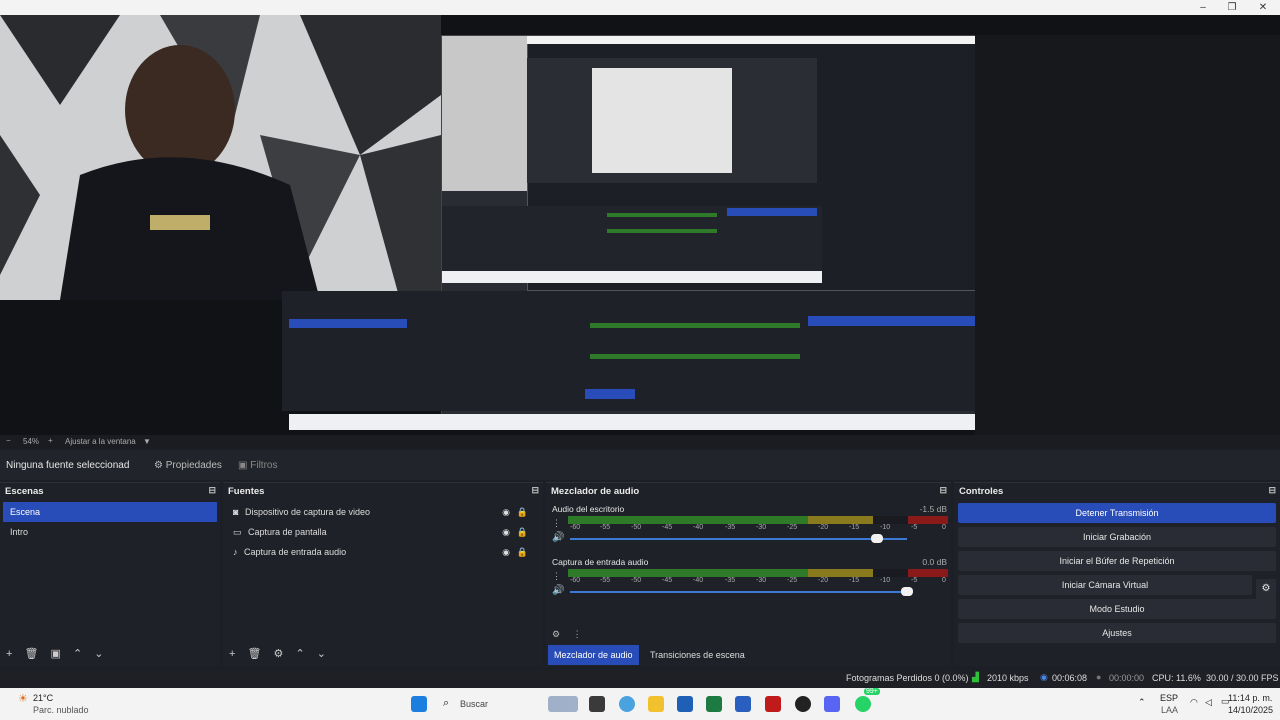  Describe the element at coordinates (236, 512) in the screenshot. I see `camera-icon: ◙` at that location.